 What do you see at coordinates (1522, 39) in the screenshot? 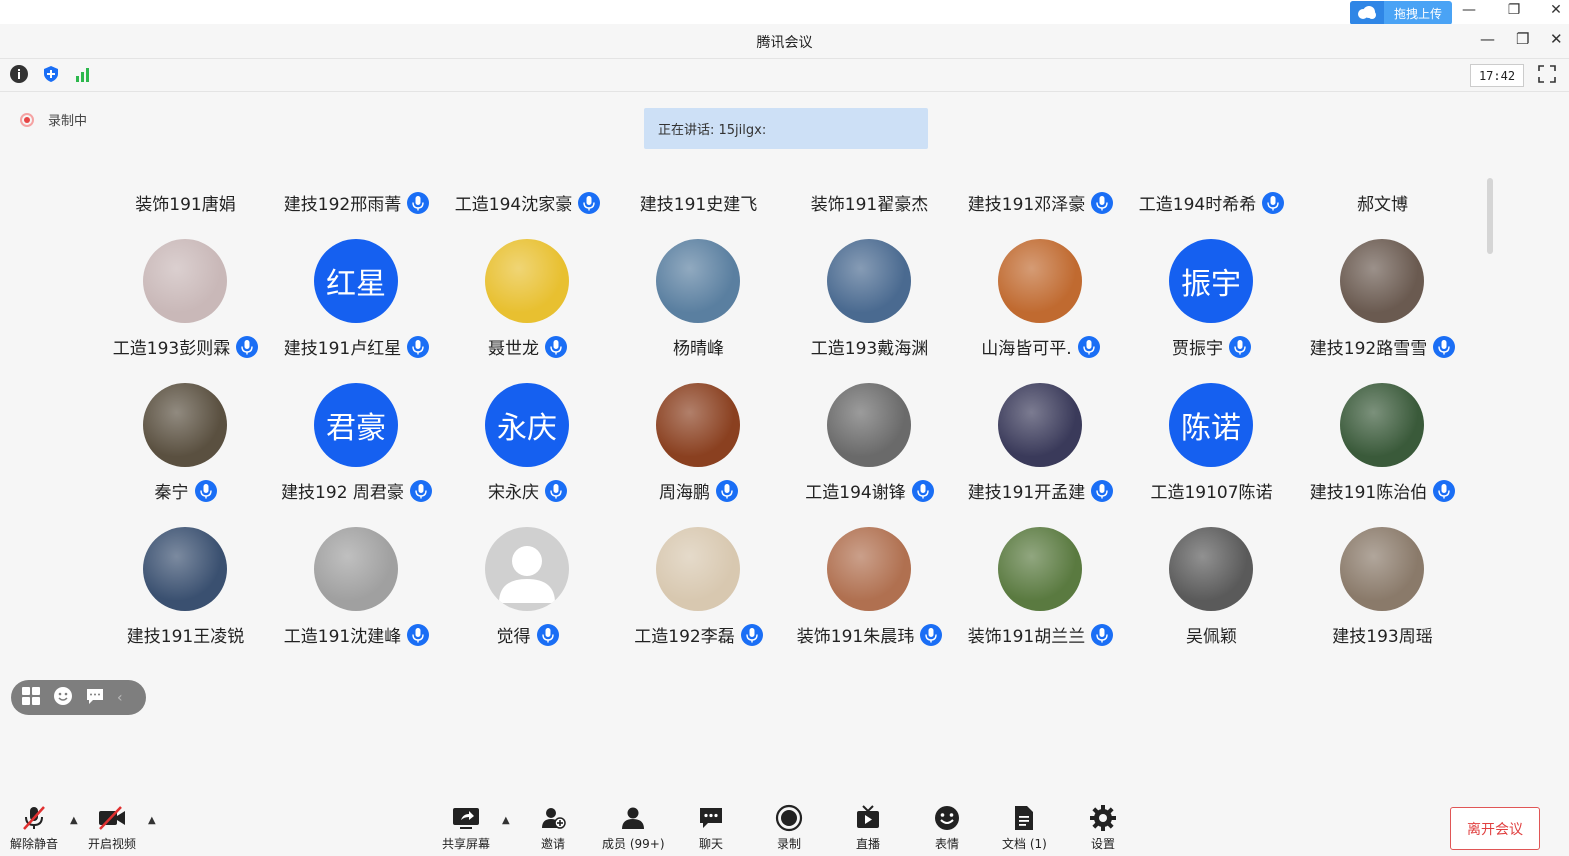
I see `maximize-icon: ❐` at bounding box center [1522, 39].